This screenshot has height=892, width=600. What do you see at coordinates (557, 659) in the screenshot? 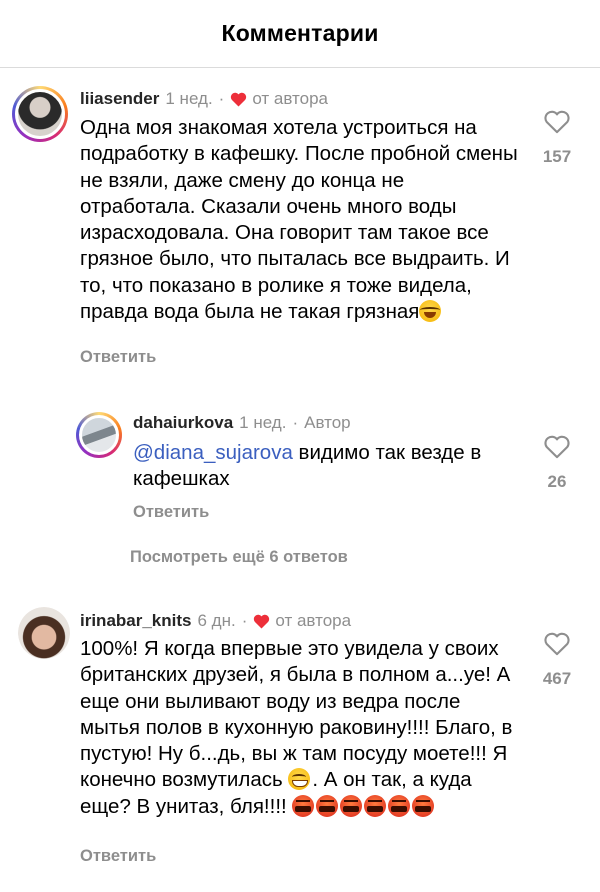
I see `like-button: 467` at bounding box center [557, 659].